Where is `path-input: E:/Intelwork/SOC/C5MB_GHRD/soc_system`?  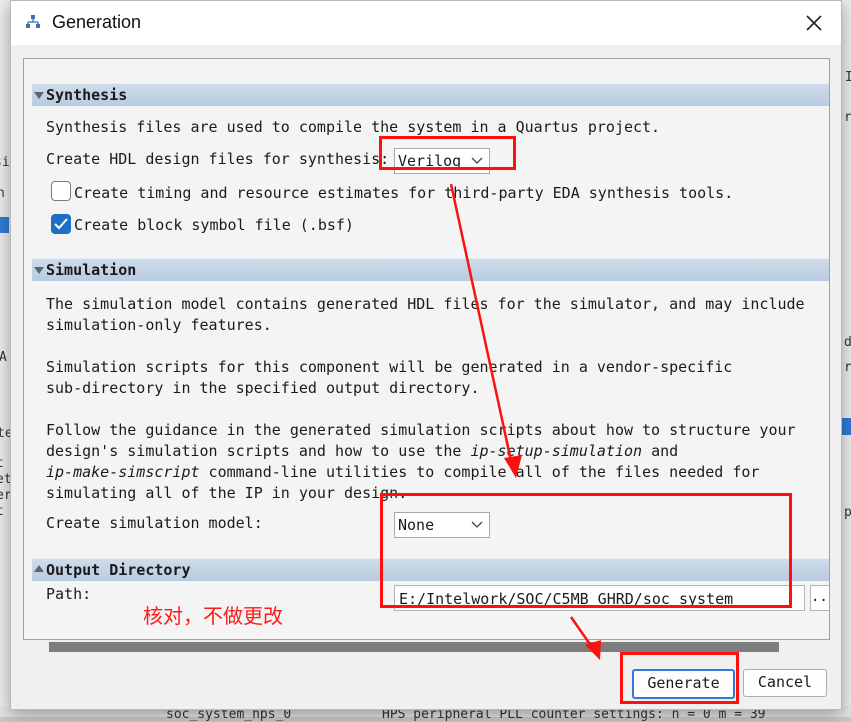
path-input: E:/Intelwork/SOC/C5MB_GHRD/soc_system is located at coordinates (599, 598).